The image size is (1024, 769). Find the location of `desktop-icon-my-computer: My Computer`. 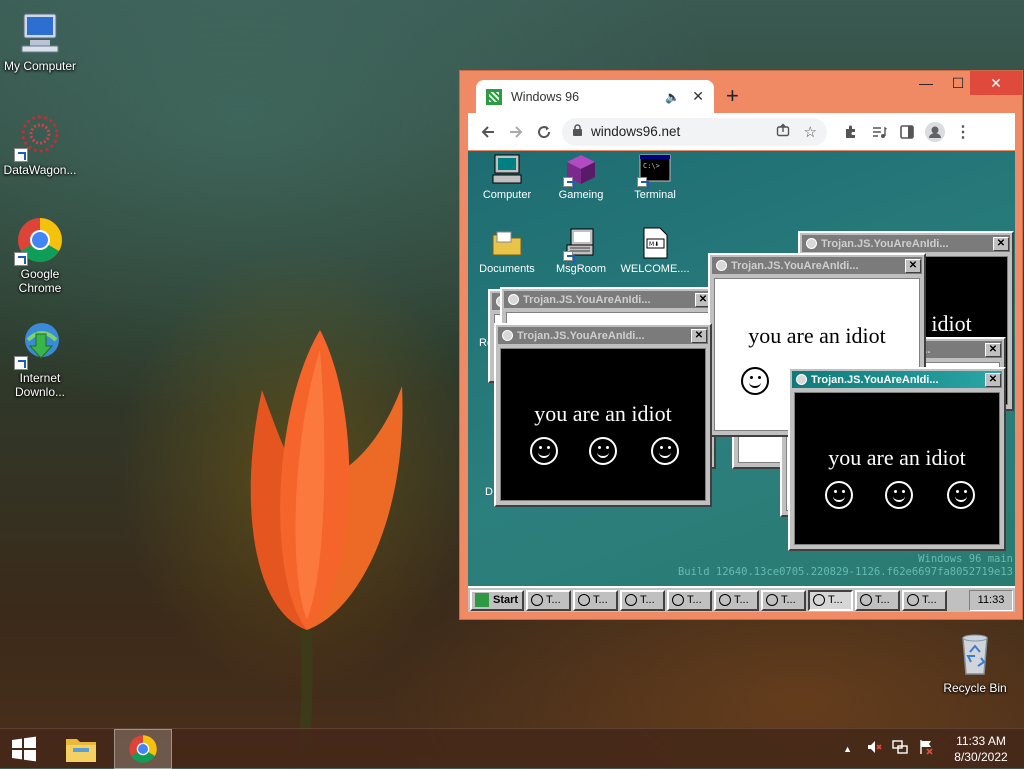

desktop-icon-my-computer: My Computer is located at coordinates (40, 40).